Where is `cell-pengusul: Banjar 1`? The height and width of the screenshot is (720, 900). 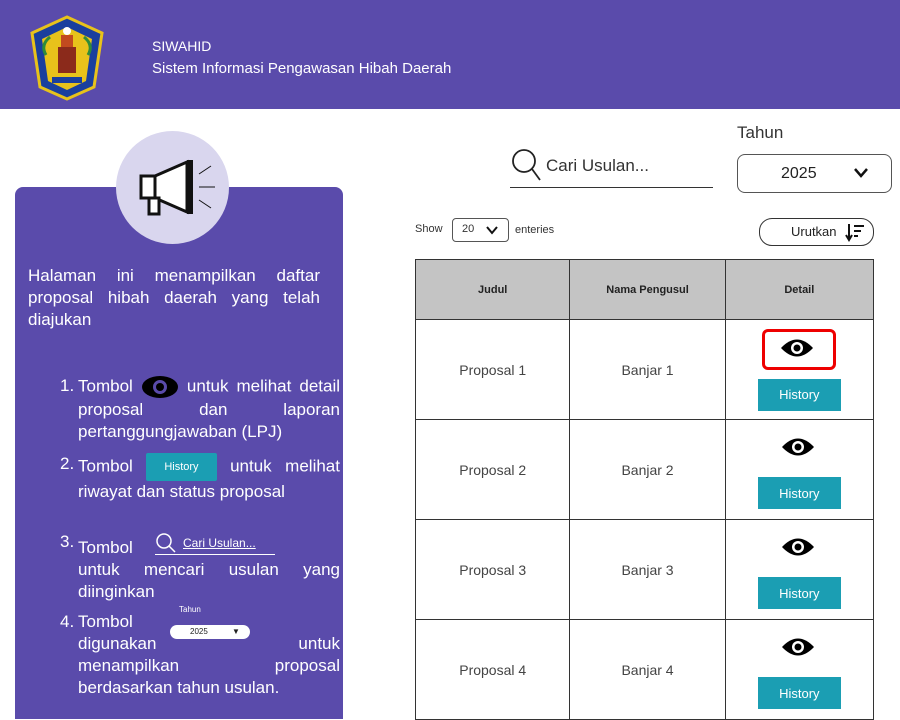 cell-pengusul: Banjar 1 is located at coordinates (647, 369).